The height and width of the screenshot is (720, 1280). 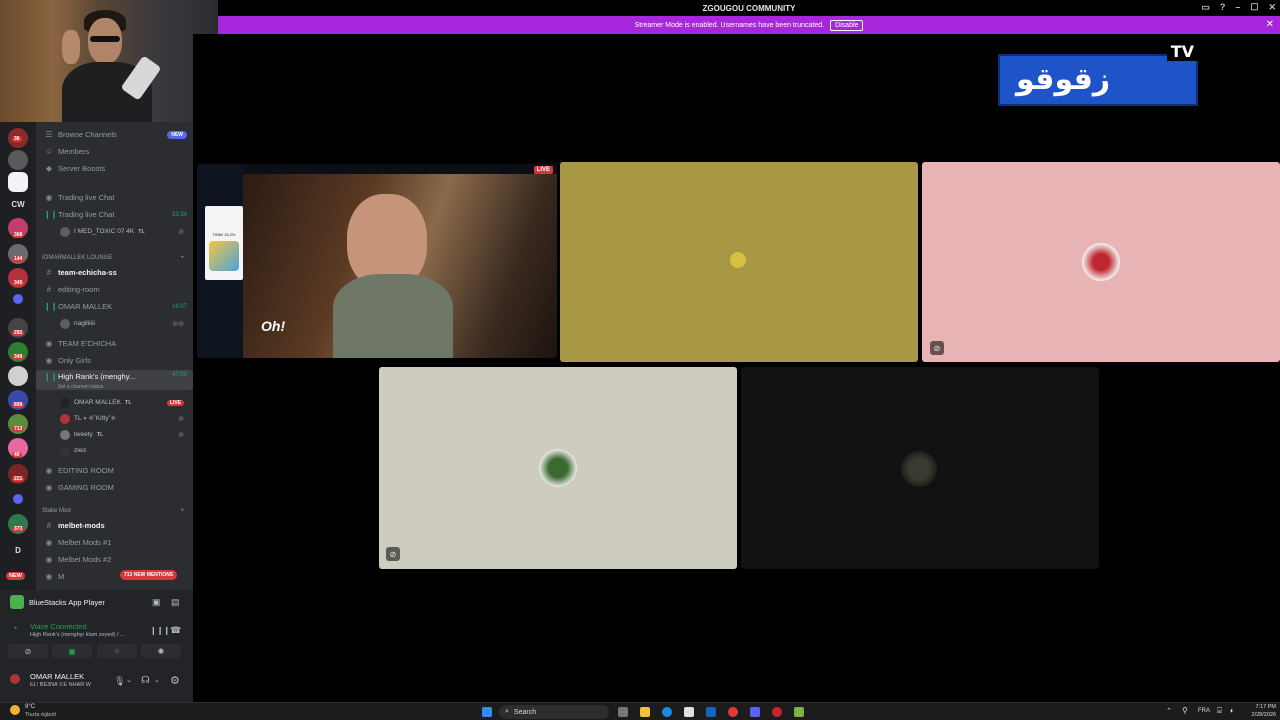 I want to click on category-header: Stake Mod +, so click(x=117, y=511).